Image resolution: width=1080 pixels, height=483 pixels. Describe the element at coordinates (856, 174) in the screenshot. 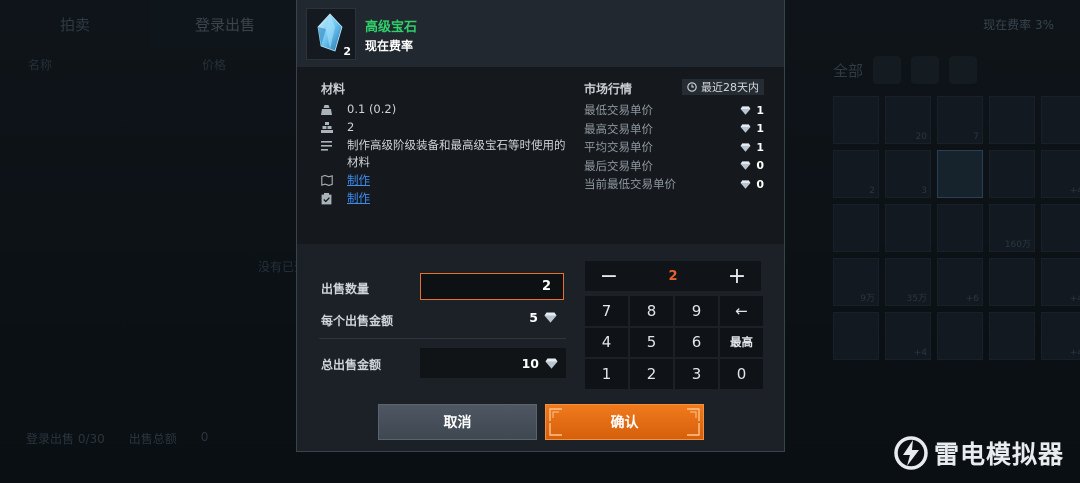

I see `inventory-slot: 2` at that location.